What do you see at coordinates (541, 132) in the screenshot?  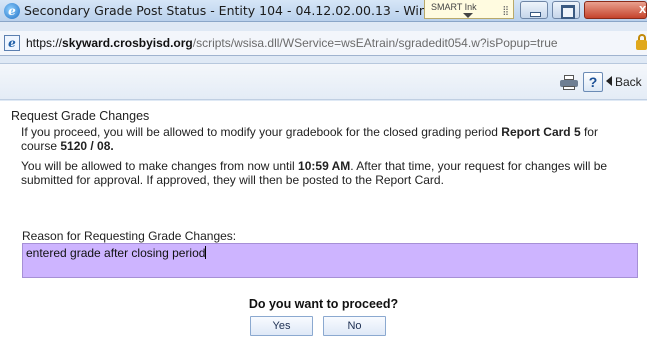 I see `grading-period: Report Card 5` at bounding box center [541, 132].